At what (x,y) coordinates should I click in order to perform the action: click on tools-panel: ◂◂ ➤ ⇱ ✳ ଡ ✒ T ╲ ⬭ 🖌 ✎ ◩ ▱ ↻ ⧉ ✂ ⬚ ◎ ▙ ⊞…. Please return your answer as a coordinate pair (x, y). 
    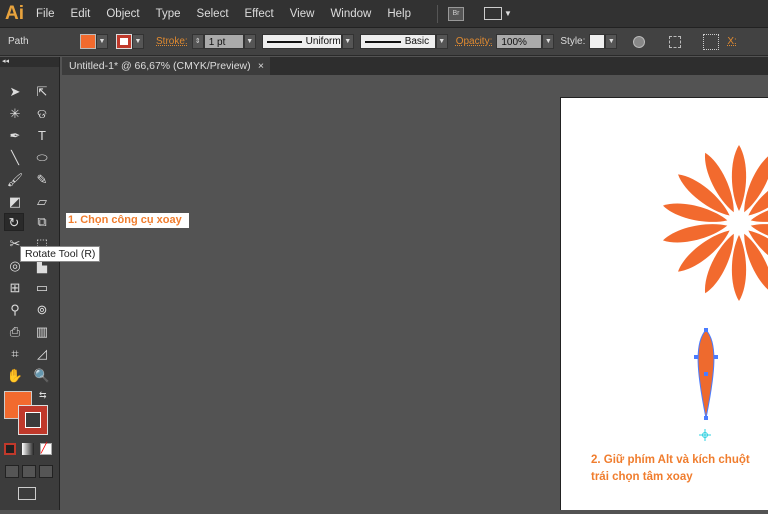
    Looking at the image, I should click on (30, 283).